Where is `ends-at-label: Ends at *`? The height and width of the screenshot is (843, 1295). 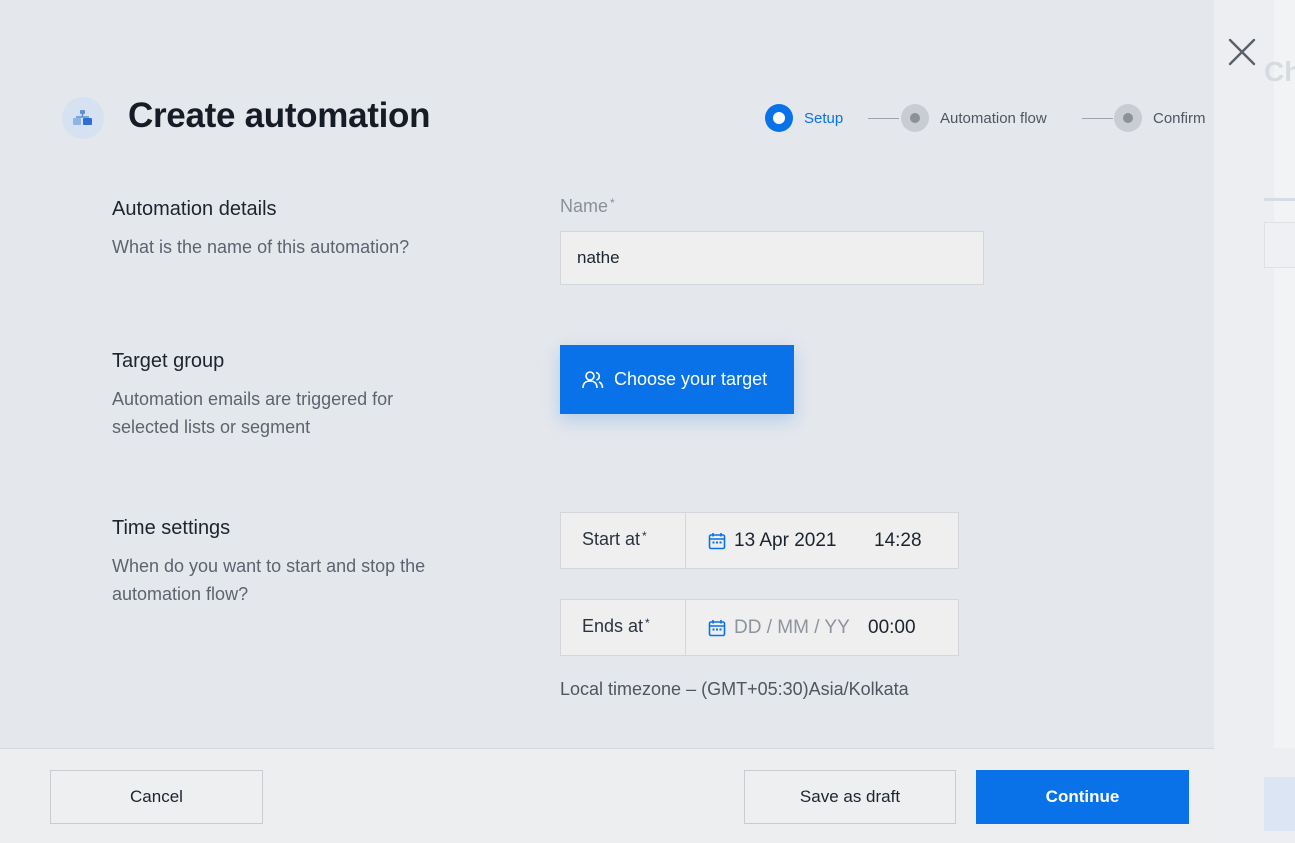
ends-at-label: Ends at * is located at coordinates (623, 627).